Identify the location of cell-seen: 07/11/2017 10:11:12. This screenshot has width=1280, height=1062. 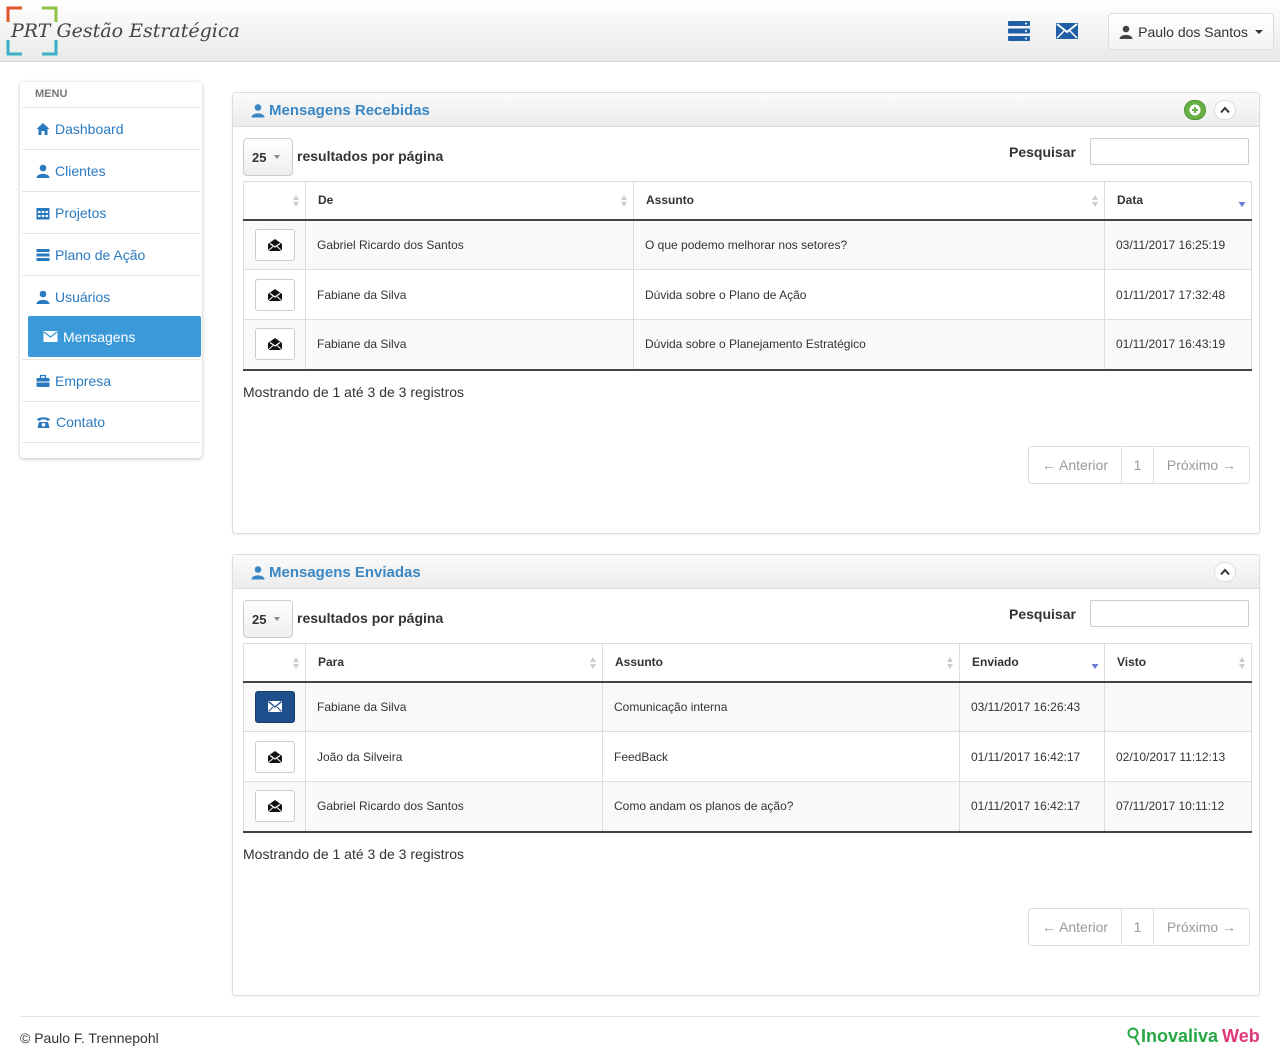
(1178, 807).